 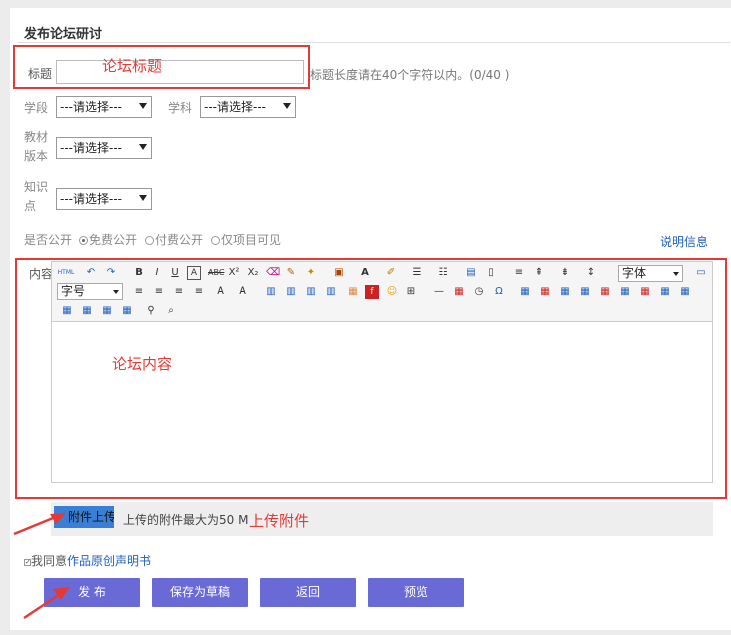 I want to click on radio-paid, so click(x=149, y=240).